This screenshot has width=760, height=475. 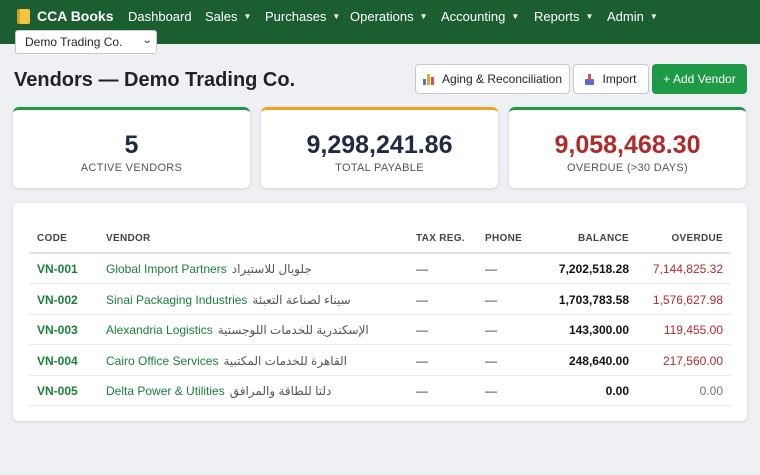 What do you see at coordinates (147, 40) in the screenshot?
I see `chevron-down-icon: ⌄` at bounding box center [147, 40].